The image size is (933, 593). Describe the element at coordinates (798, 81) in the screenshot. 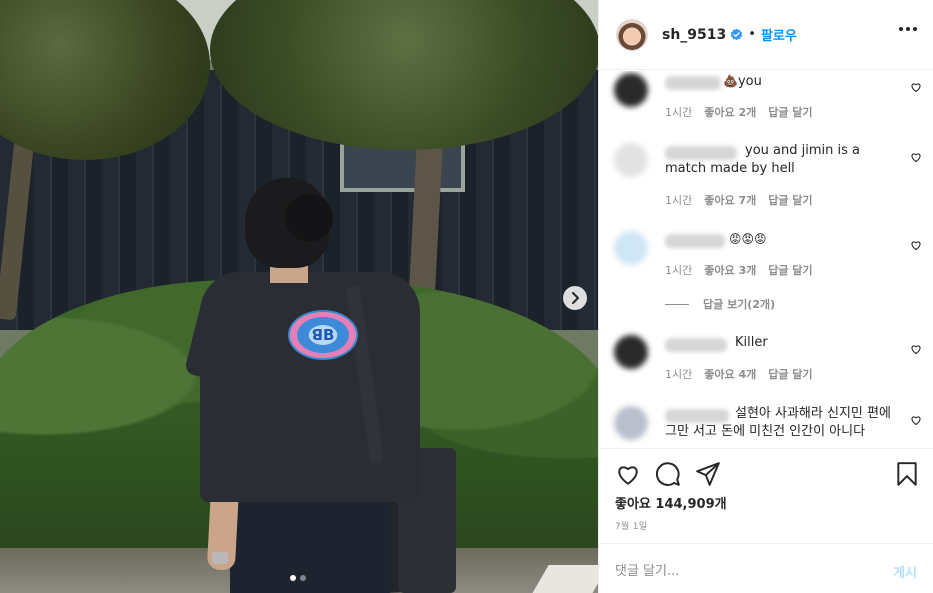

I see `comment-text: 💩you` at that location.